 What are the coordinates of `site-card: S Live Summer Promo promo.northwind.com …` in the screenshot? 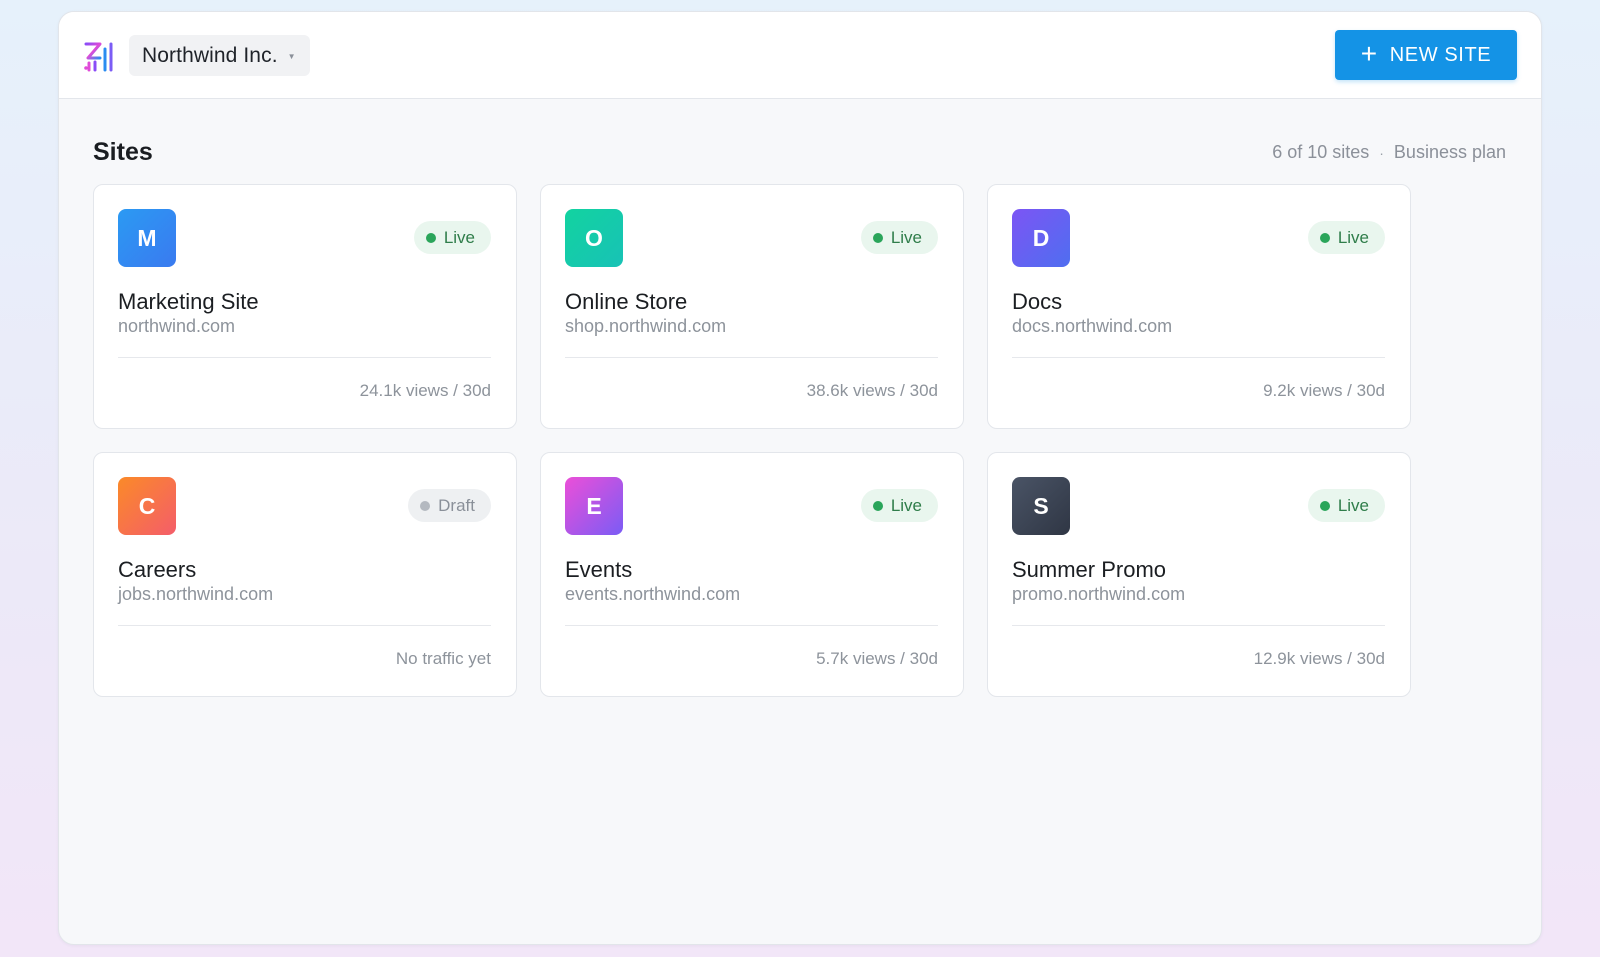 It's located at (1199, 574).